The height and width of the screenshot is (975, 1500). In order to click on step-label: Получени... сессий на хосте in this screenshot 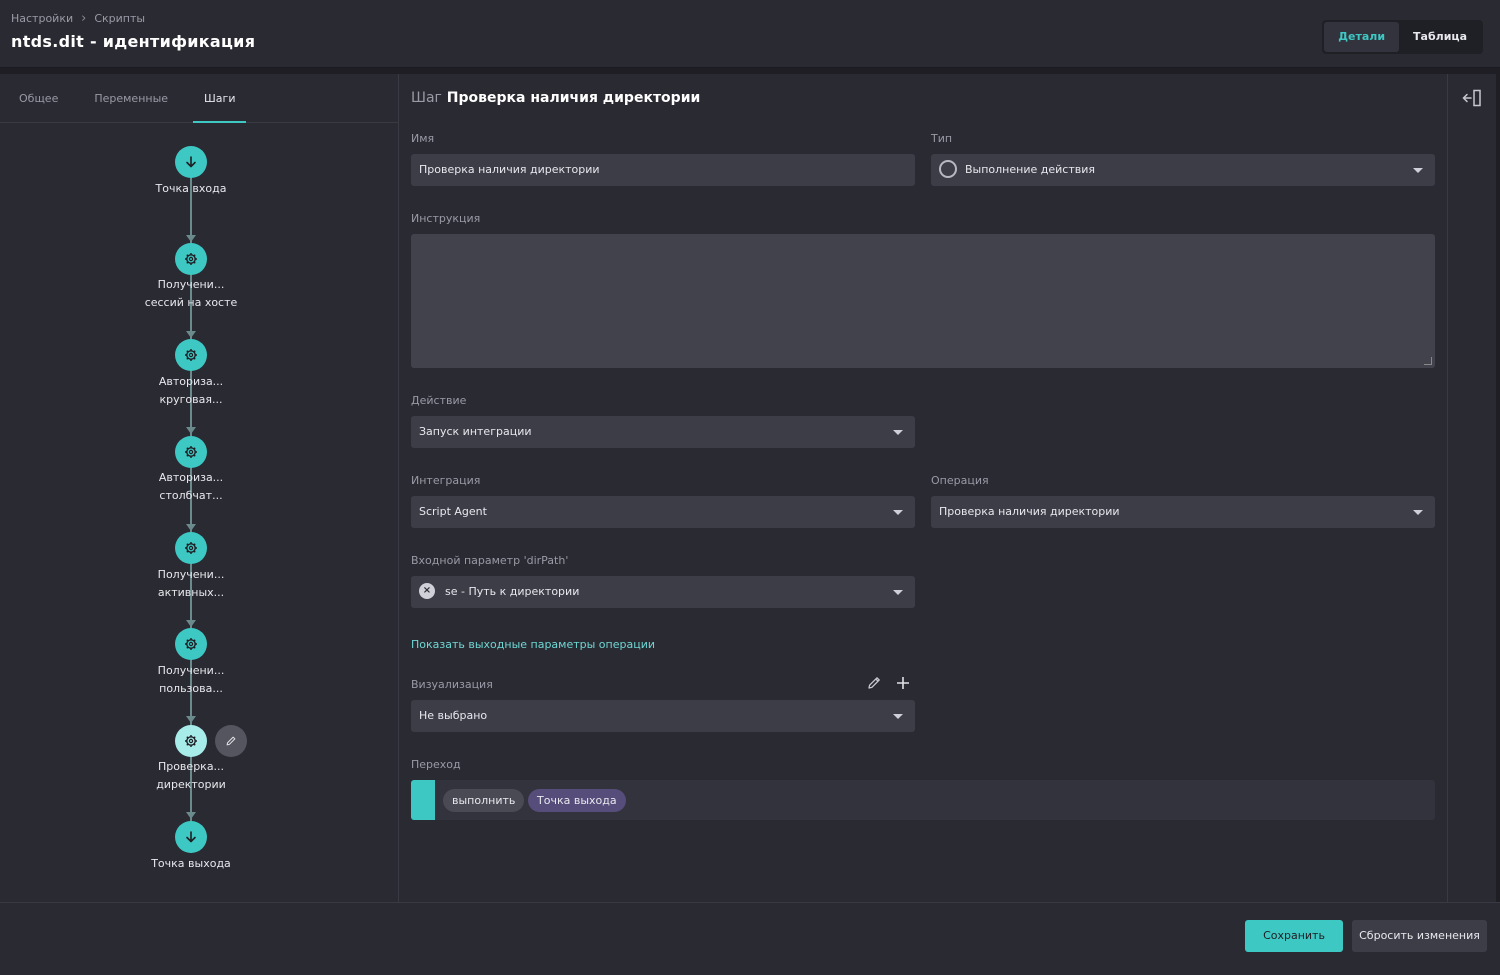, I will do `click(191, 293)`.